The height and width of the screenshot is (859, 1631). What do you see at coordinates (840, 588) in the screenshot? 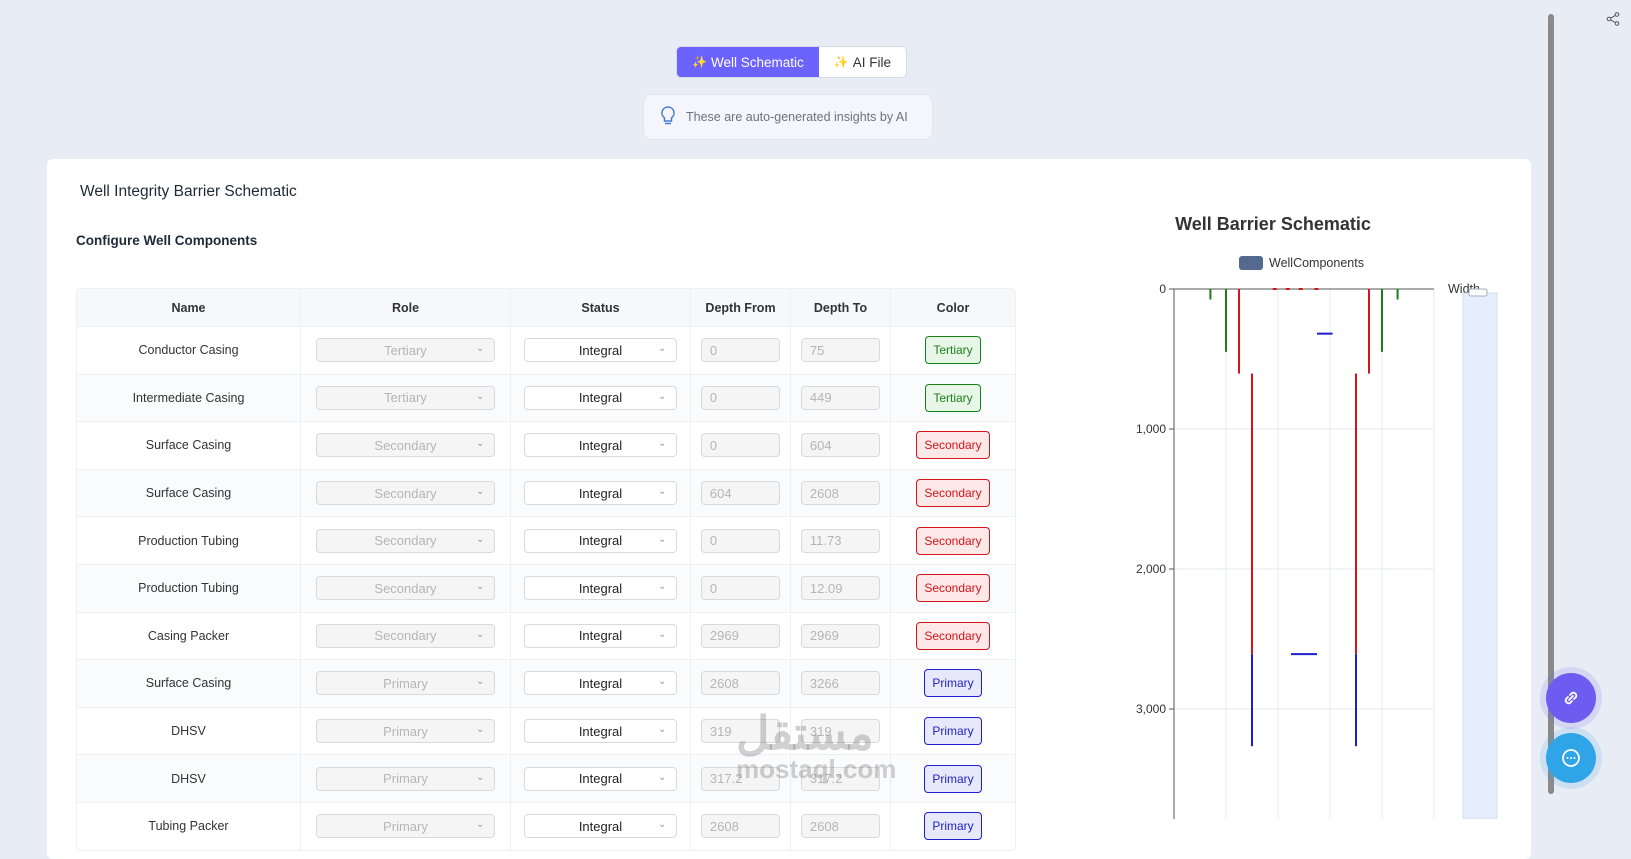
I see `depth-to-input: 12.09` at bounding box center [840, 588].